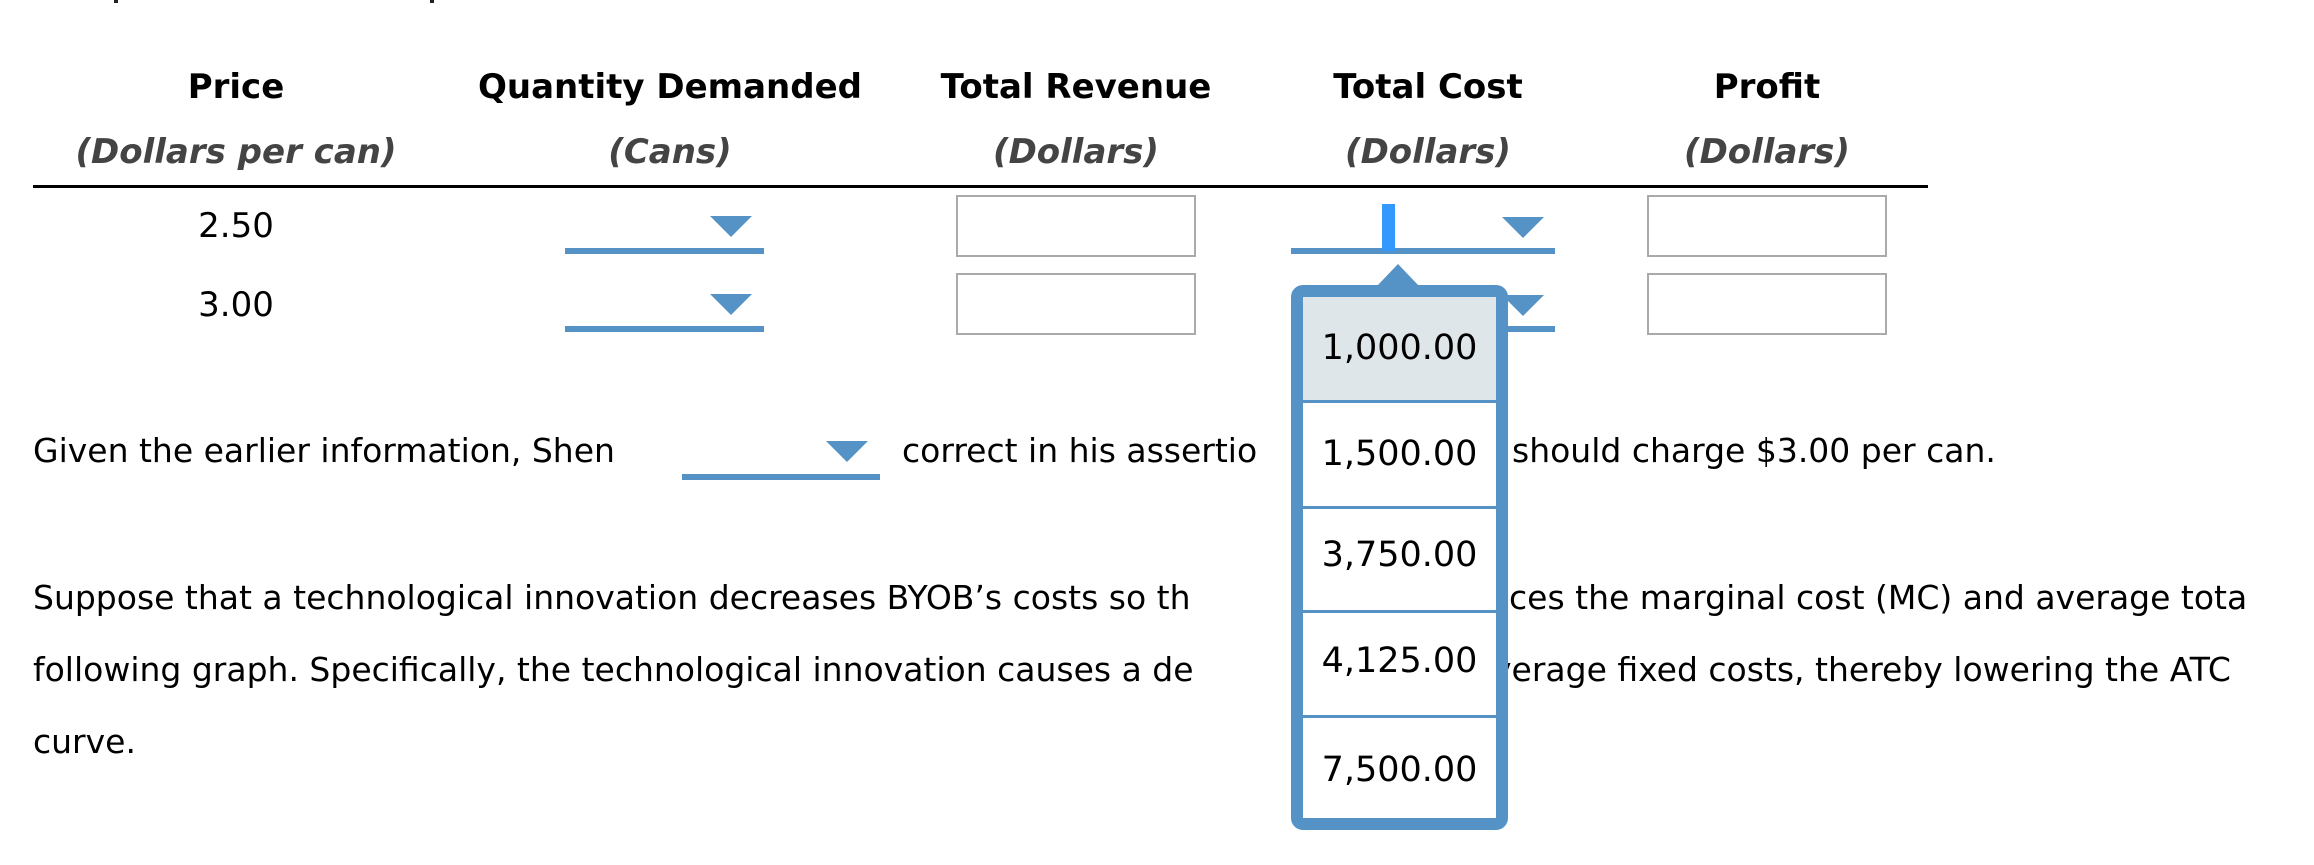  Describe the element at coordinates (236, 87) in the screenshot. I see `column-header-price: Price` at that location.